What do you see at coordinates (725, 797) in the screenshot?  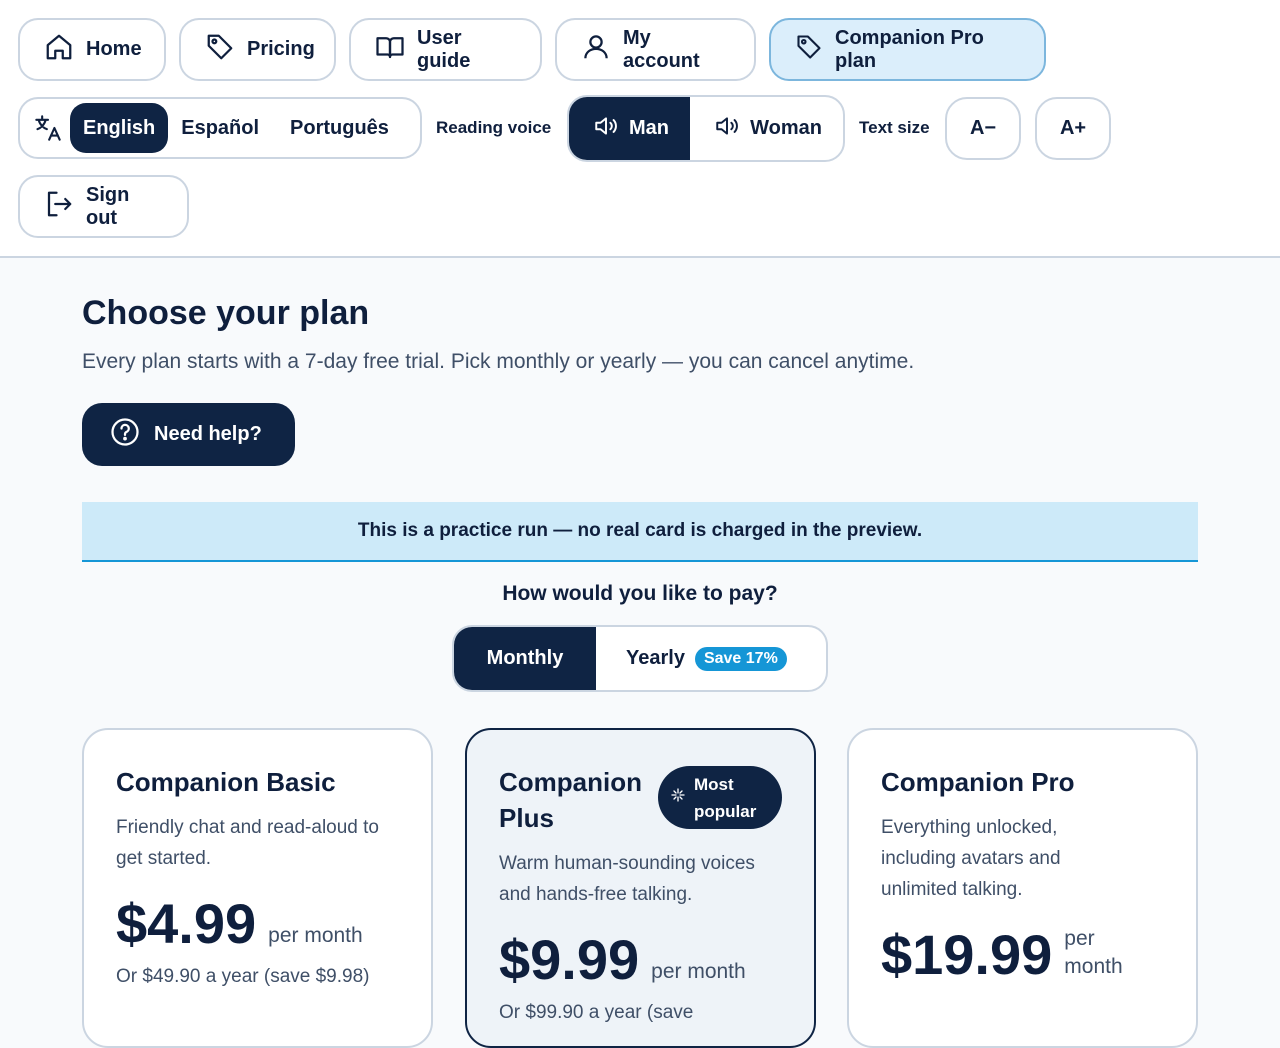 I see `most-popular-label: Most popular` at bounding box center [725, 797].